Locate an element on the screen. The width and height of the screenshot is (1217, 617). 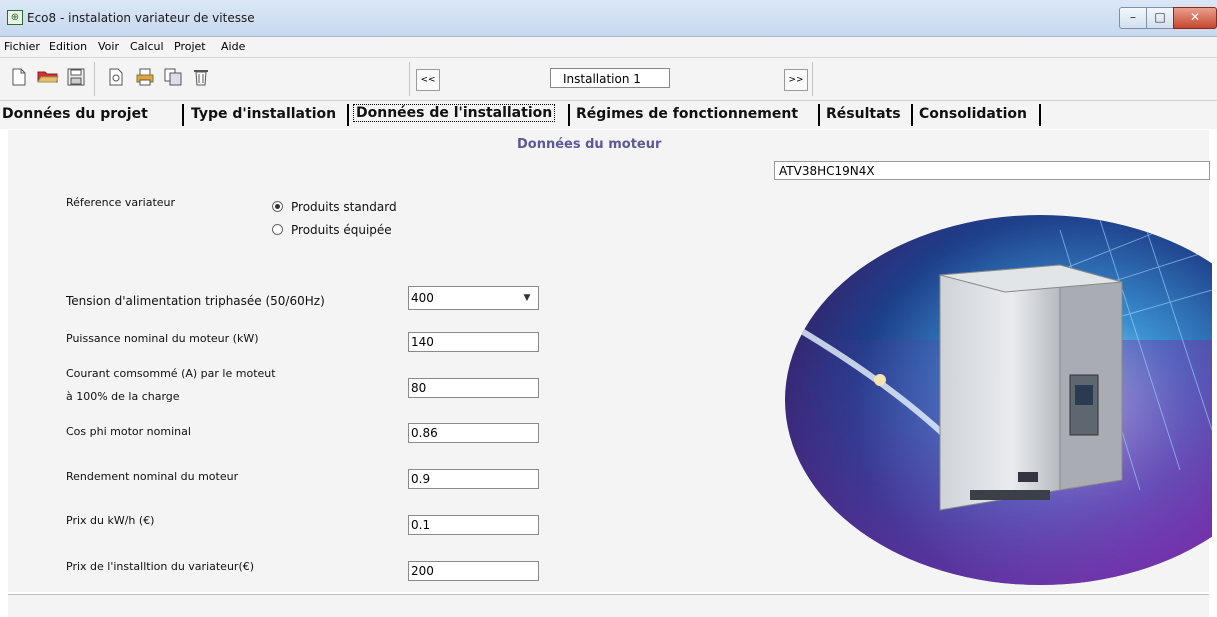
menu-voir: Voir is located at coordinates (108, 46).